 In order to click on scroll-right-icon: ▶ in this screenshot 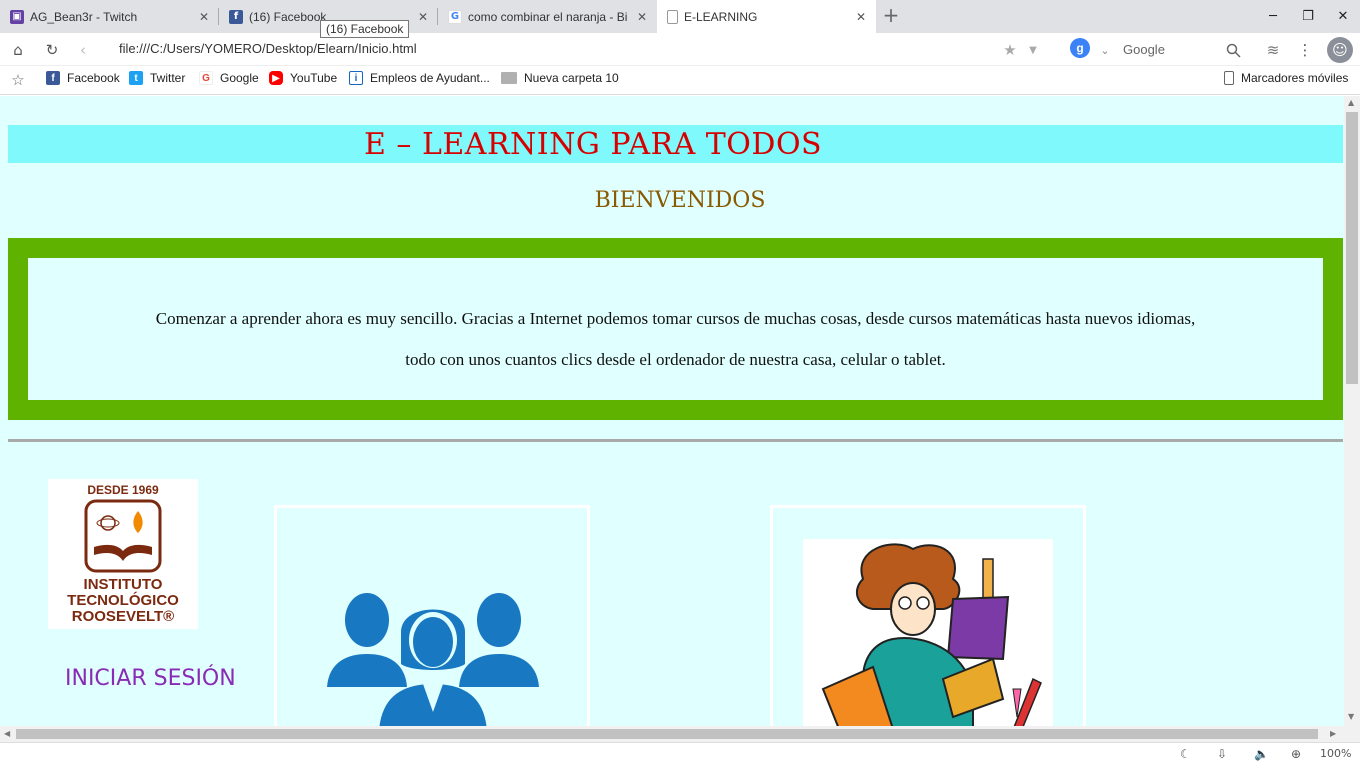, I will do `click(1333, 733)`.